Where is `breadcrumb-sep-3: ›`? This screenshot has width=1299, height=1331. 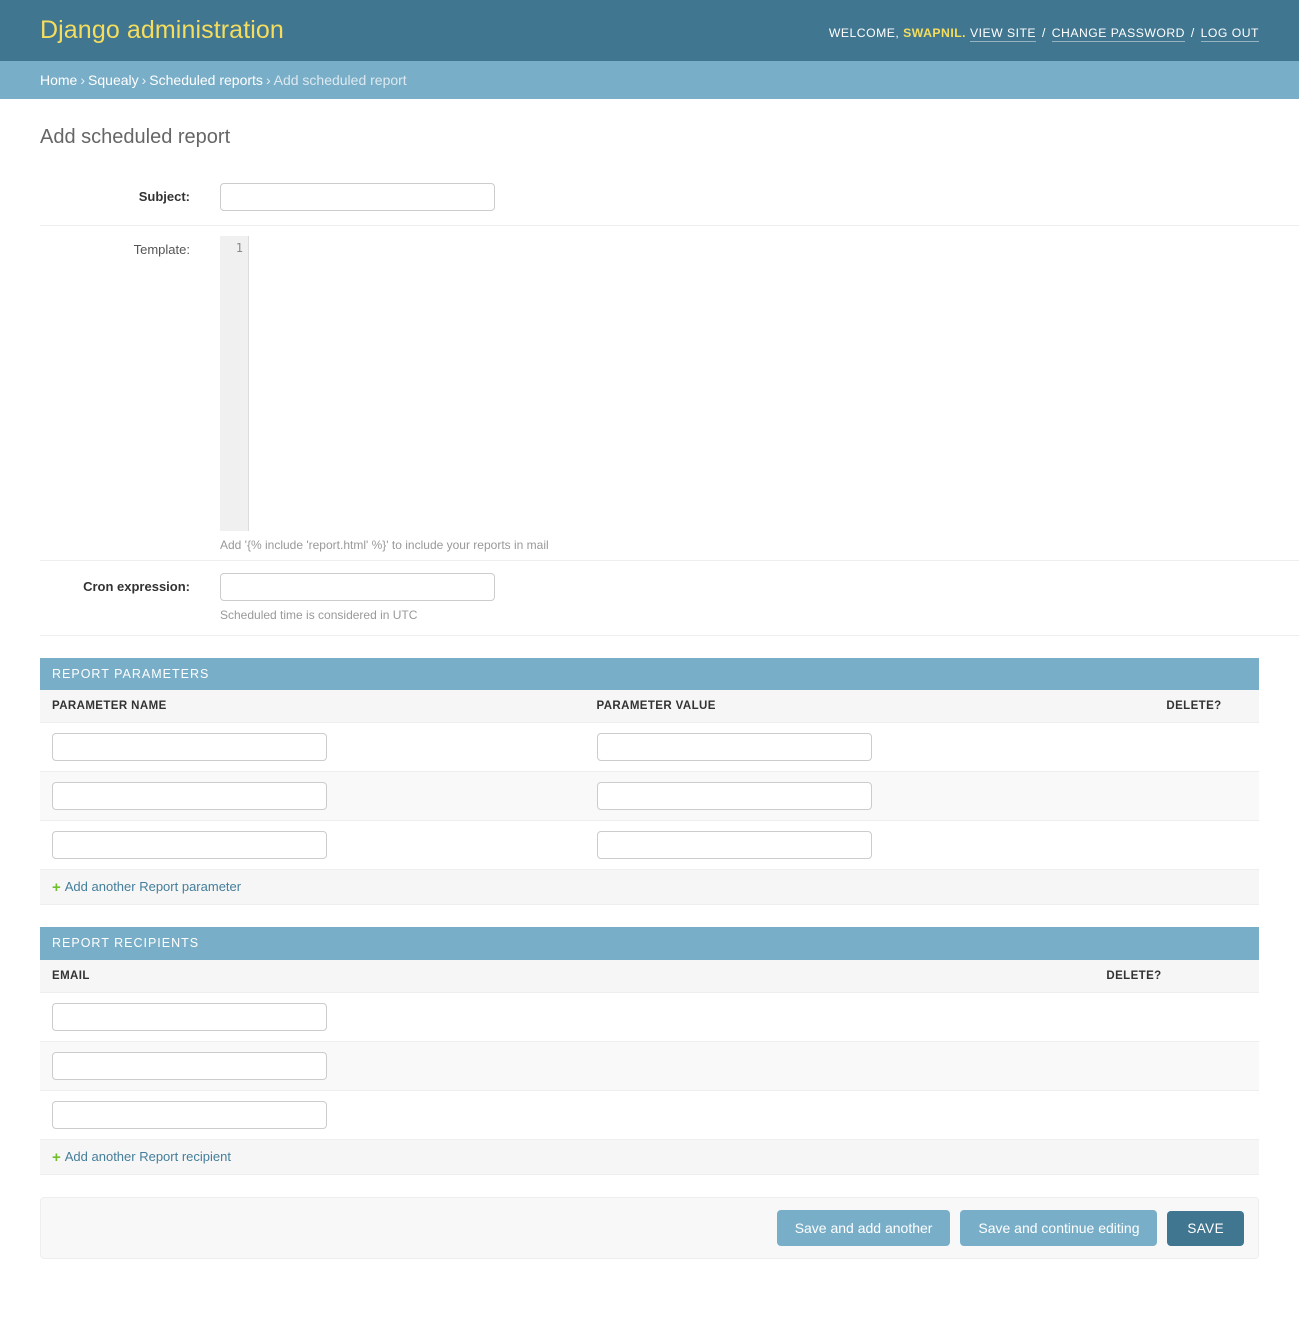
breadcrumb-sep-3: › is located at coordinates (268, 80).